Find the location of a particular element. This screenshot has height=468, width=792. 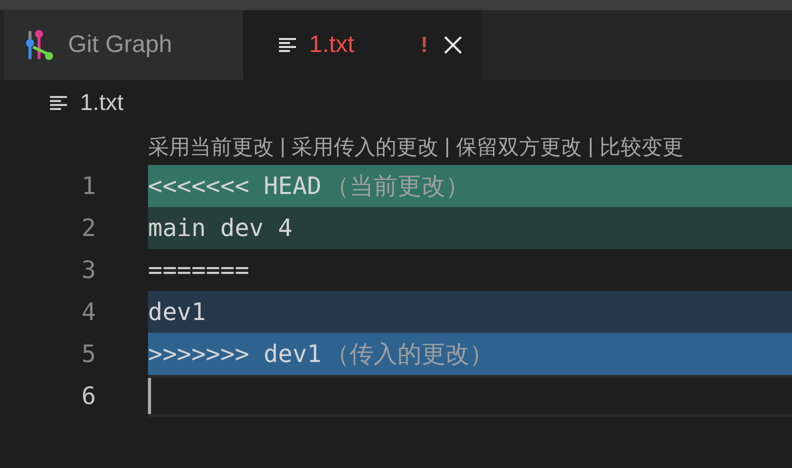

git-graph-icon is located at coordinates (40, 45).